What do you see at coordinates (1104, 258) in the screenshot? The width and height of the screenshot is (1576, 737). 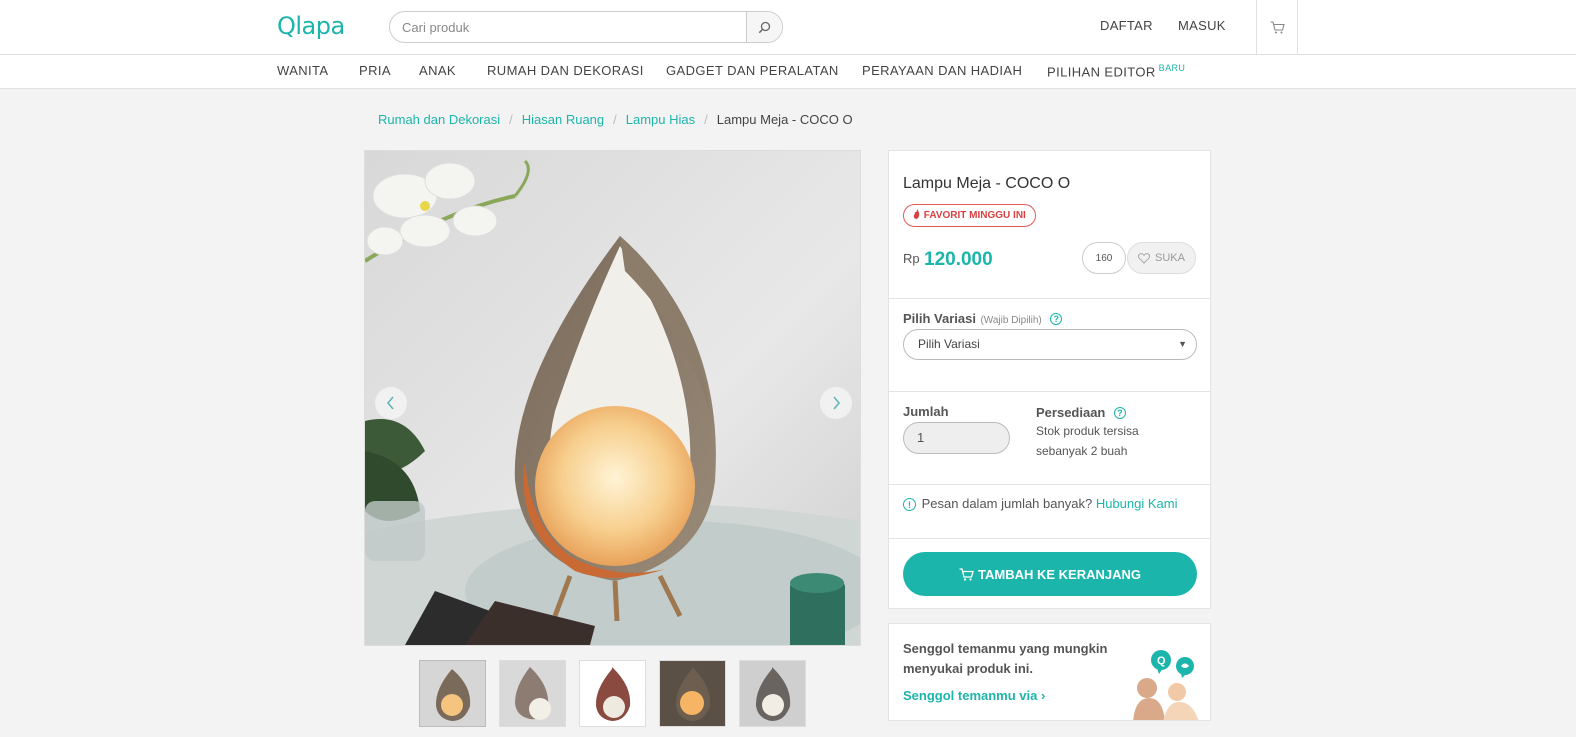 I see `like-count: 160` at bounding box center [1104, 258].